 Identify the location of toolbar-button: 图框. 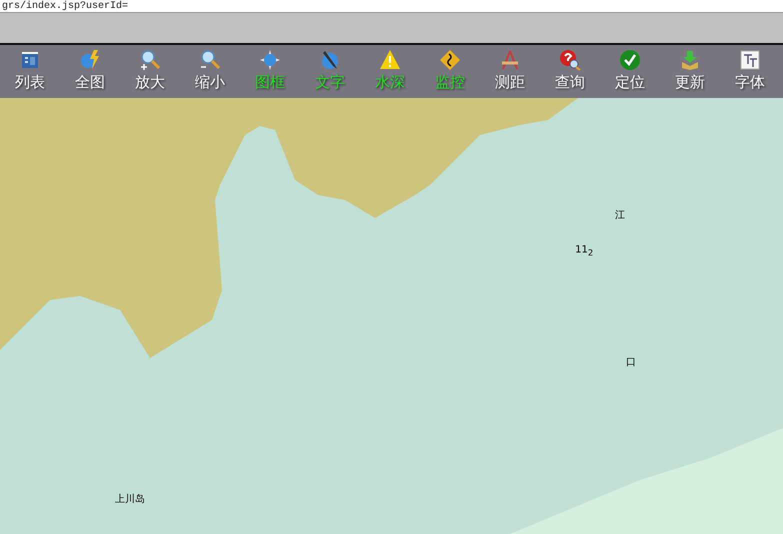
(270, 71).